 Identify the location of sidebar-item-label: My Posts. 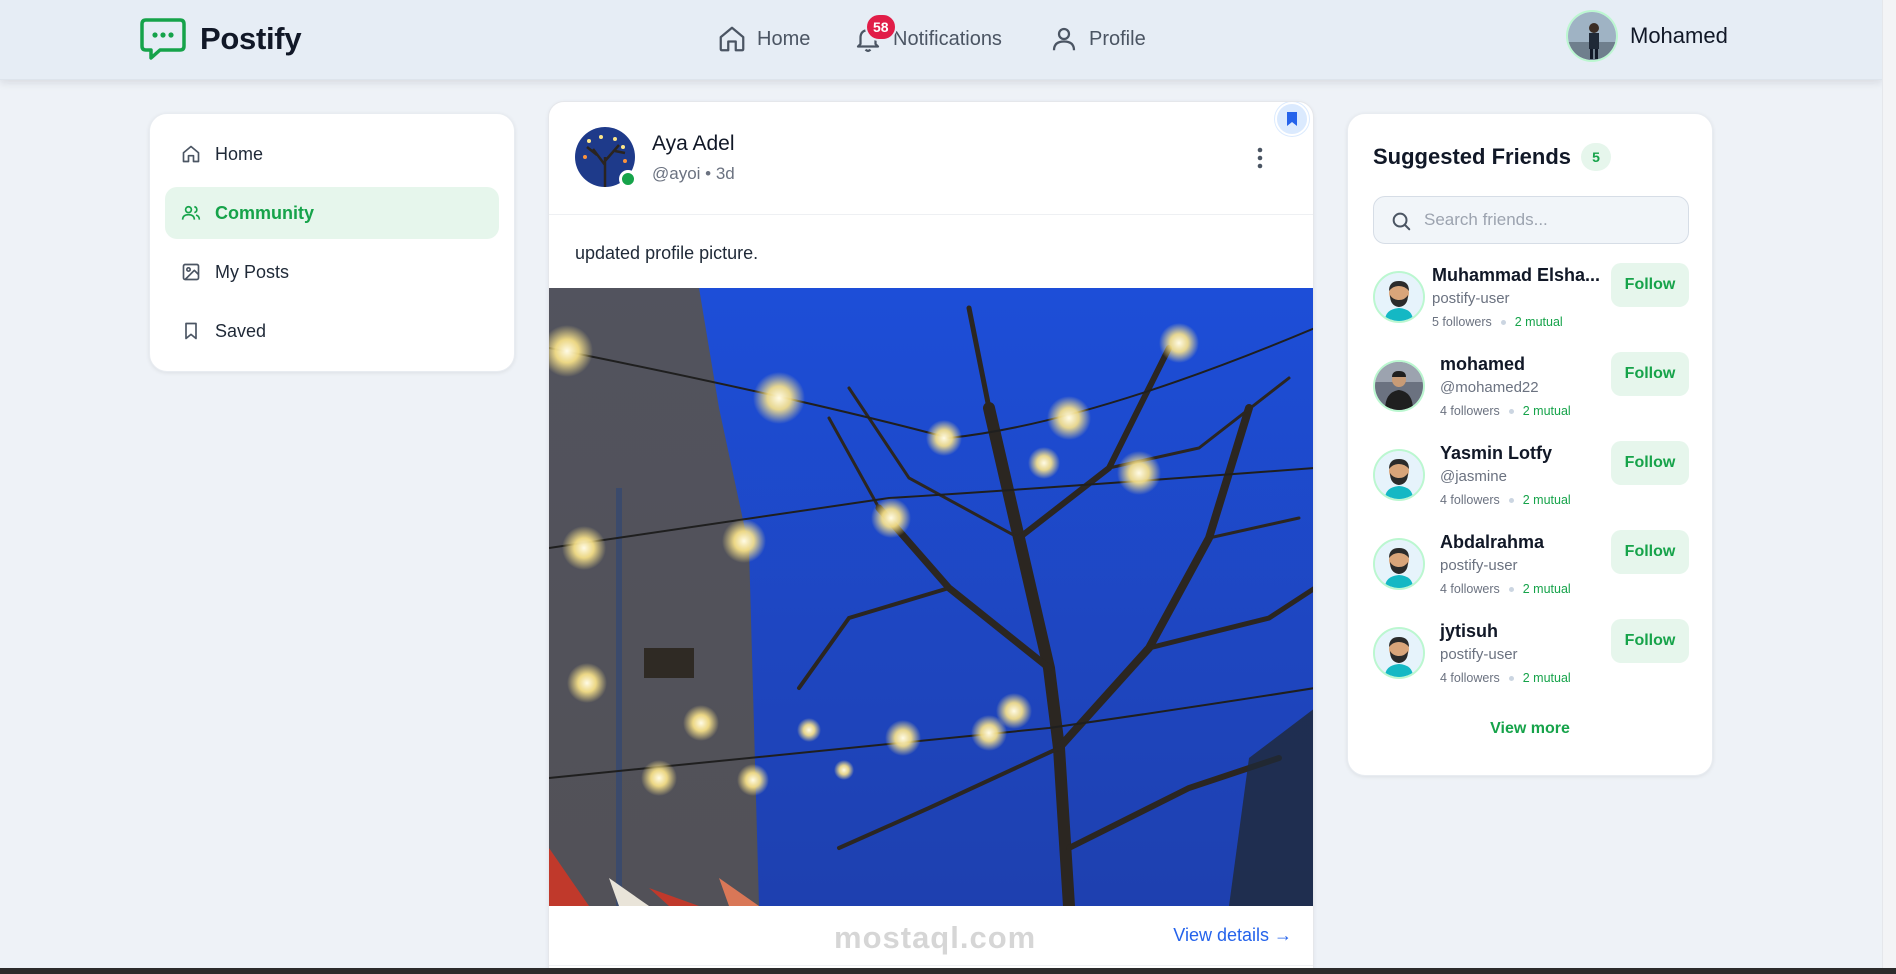
(252, 271).